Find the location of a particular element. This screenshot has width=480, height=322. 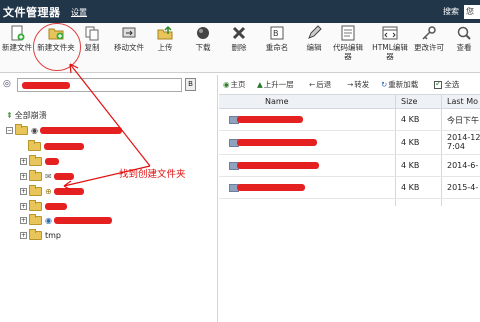

svg-text: B is located at coordinates (276, 33).